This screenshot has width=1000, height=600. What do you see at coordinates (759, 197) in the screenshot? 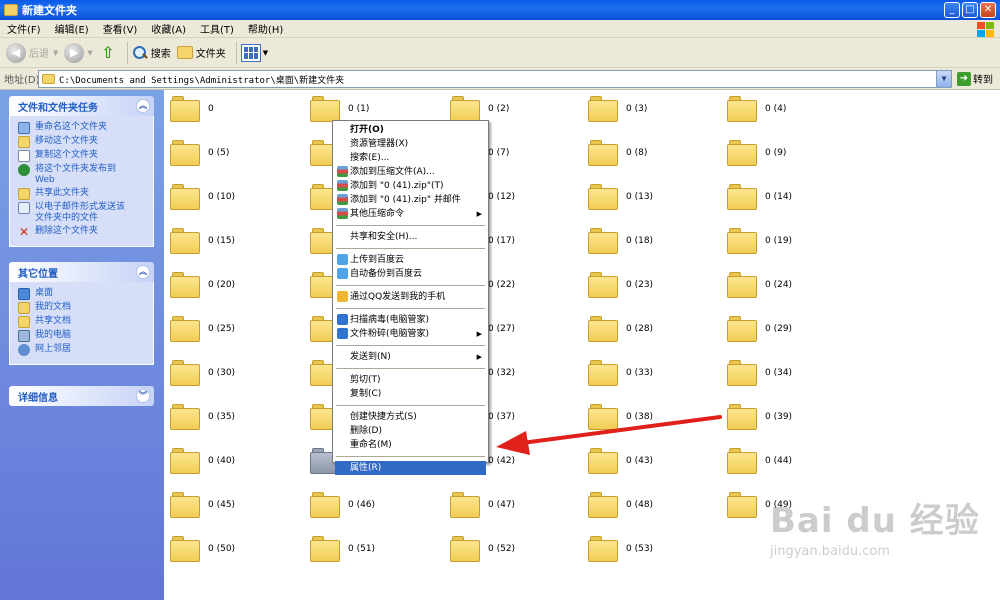
I see `folder-item: 0 (14)` at bounding box center [759, 197].